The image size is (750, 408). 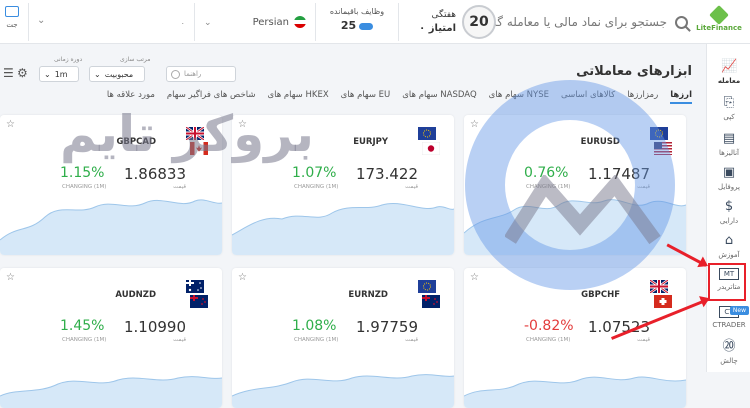 I want to click on sidebar-item-profile: ▣ پروفایل, so click(x=728, y=178).